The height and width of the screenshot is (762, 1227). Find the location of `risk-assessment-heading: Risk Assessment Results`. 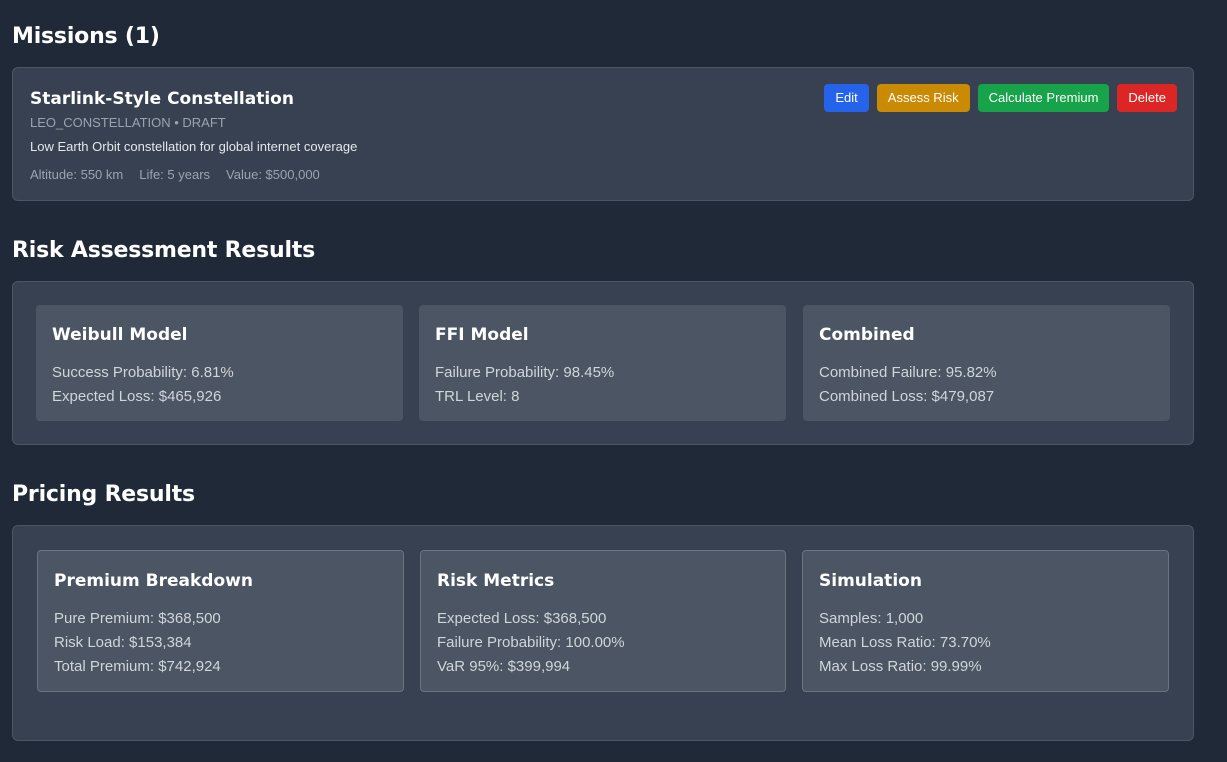

risk-assessment-heading: Risk Assessment Results is located at coordinates (164, 250).